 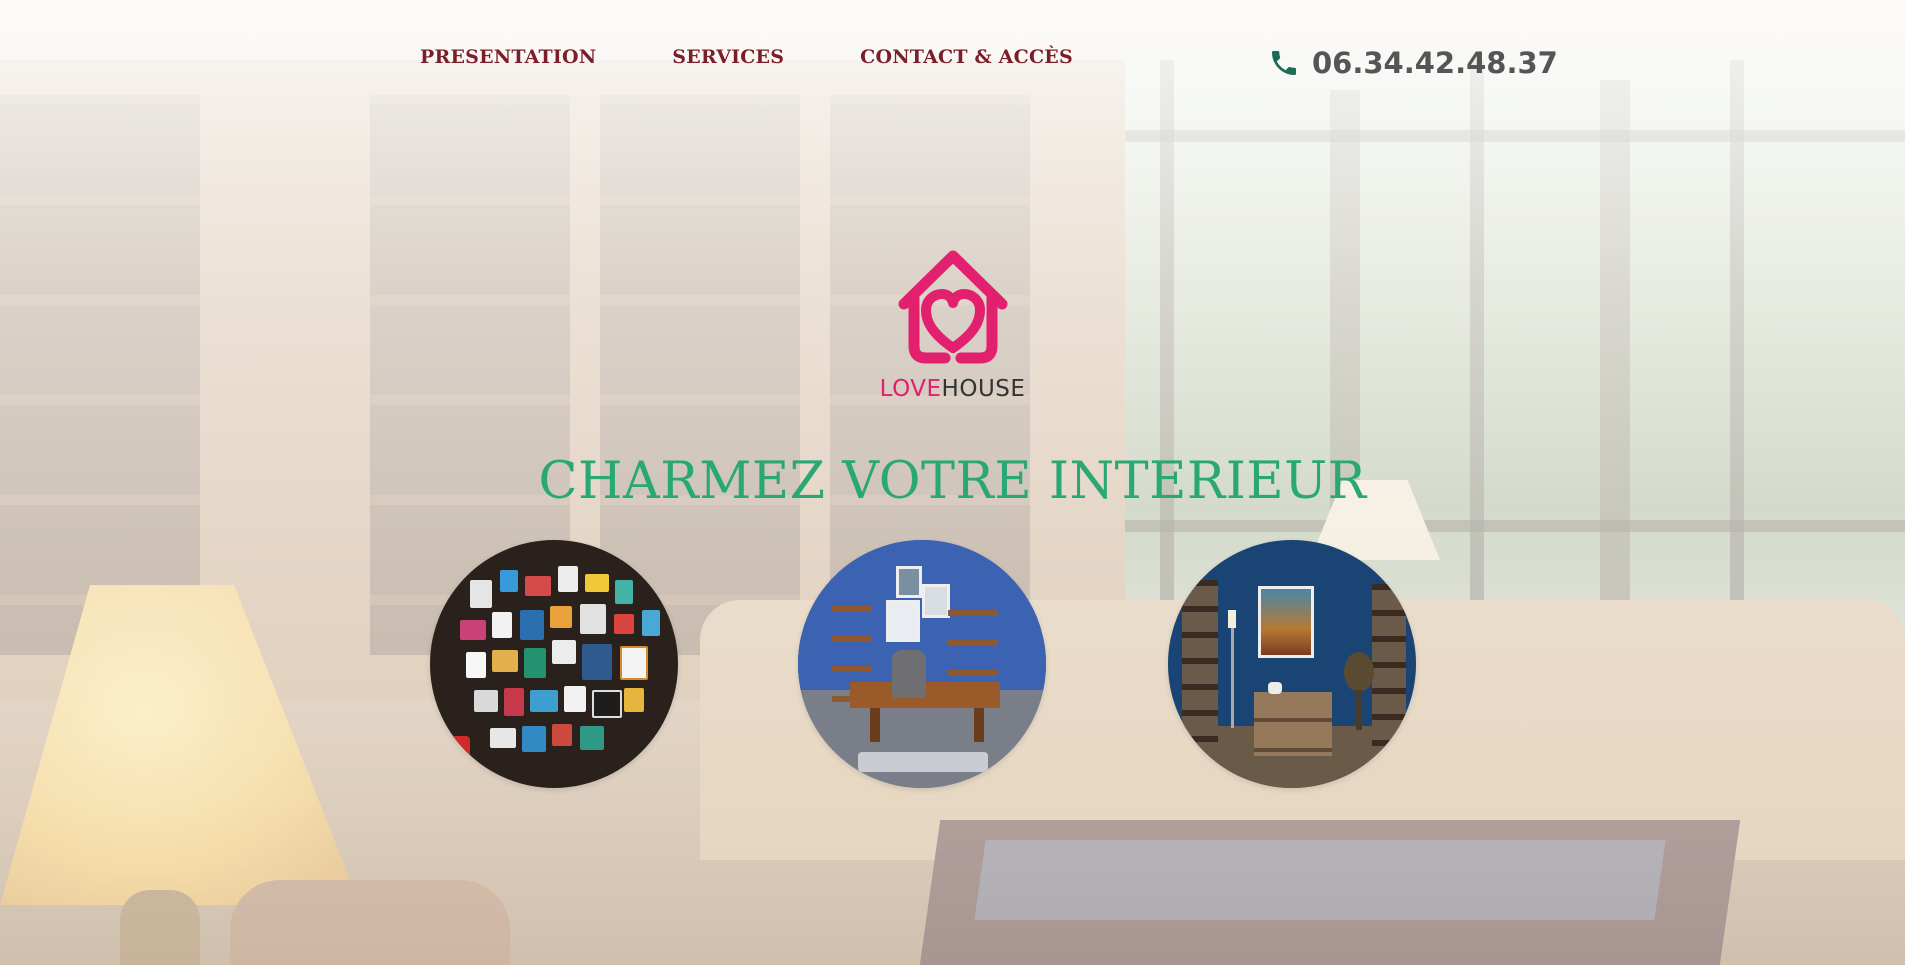 What do you see at coordinates (1435, 63) in the screenshot?
I see `phone-number: 06.34.42.48.37` at bounding box center [1435, 63].